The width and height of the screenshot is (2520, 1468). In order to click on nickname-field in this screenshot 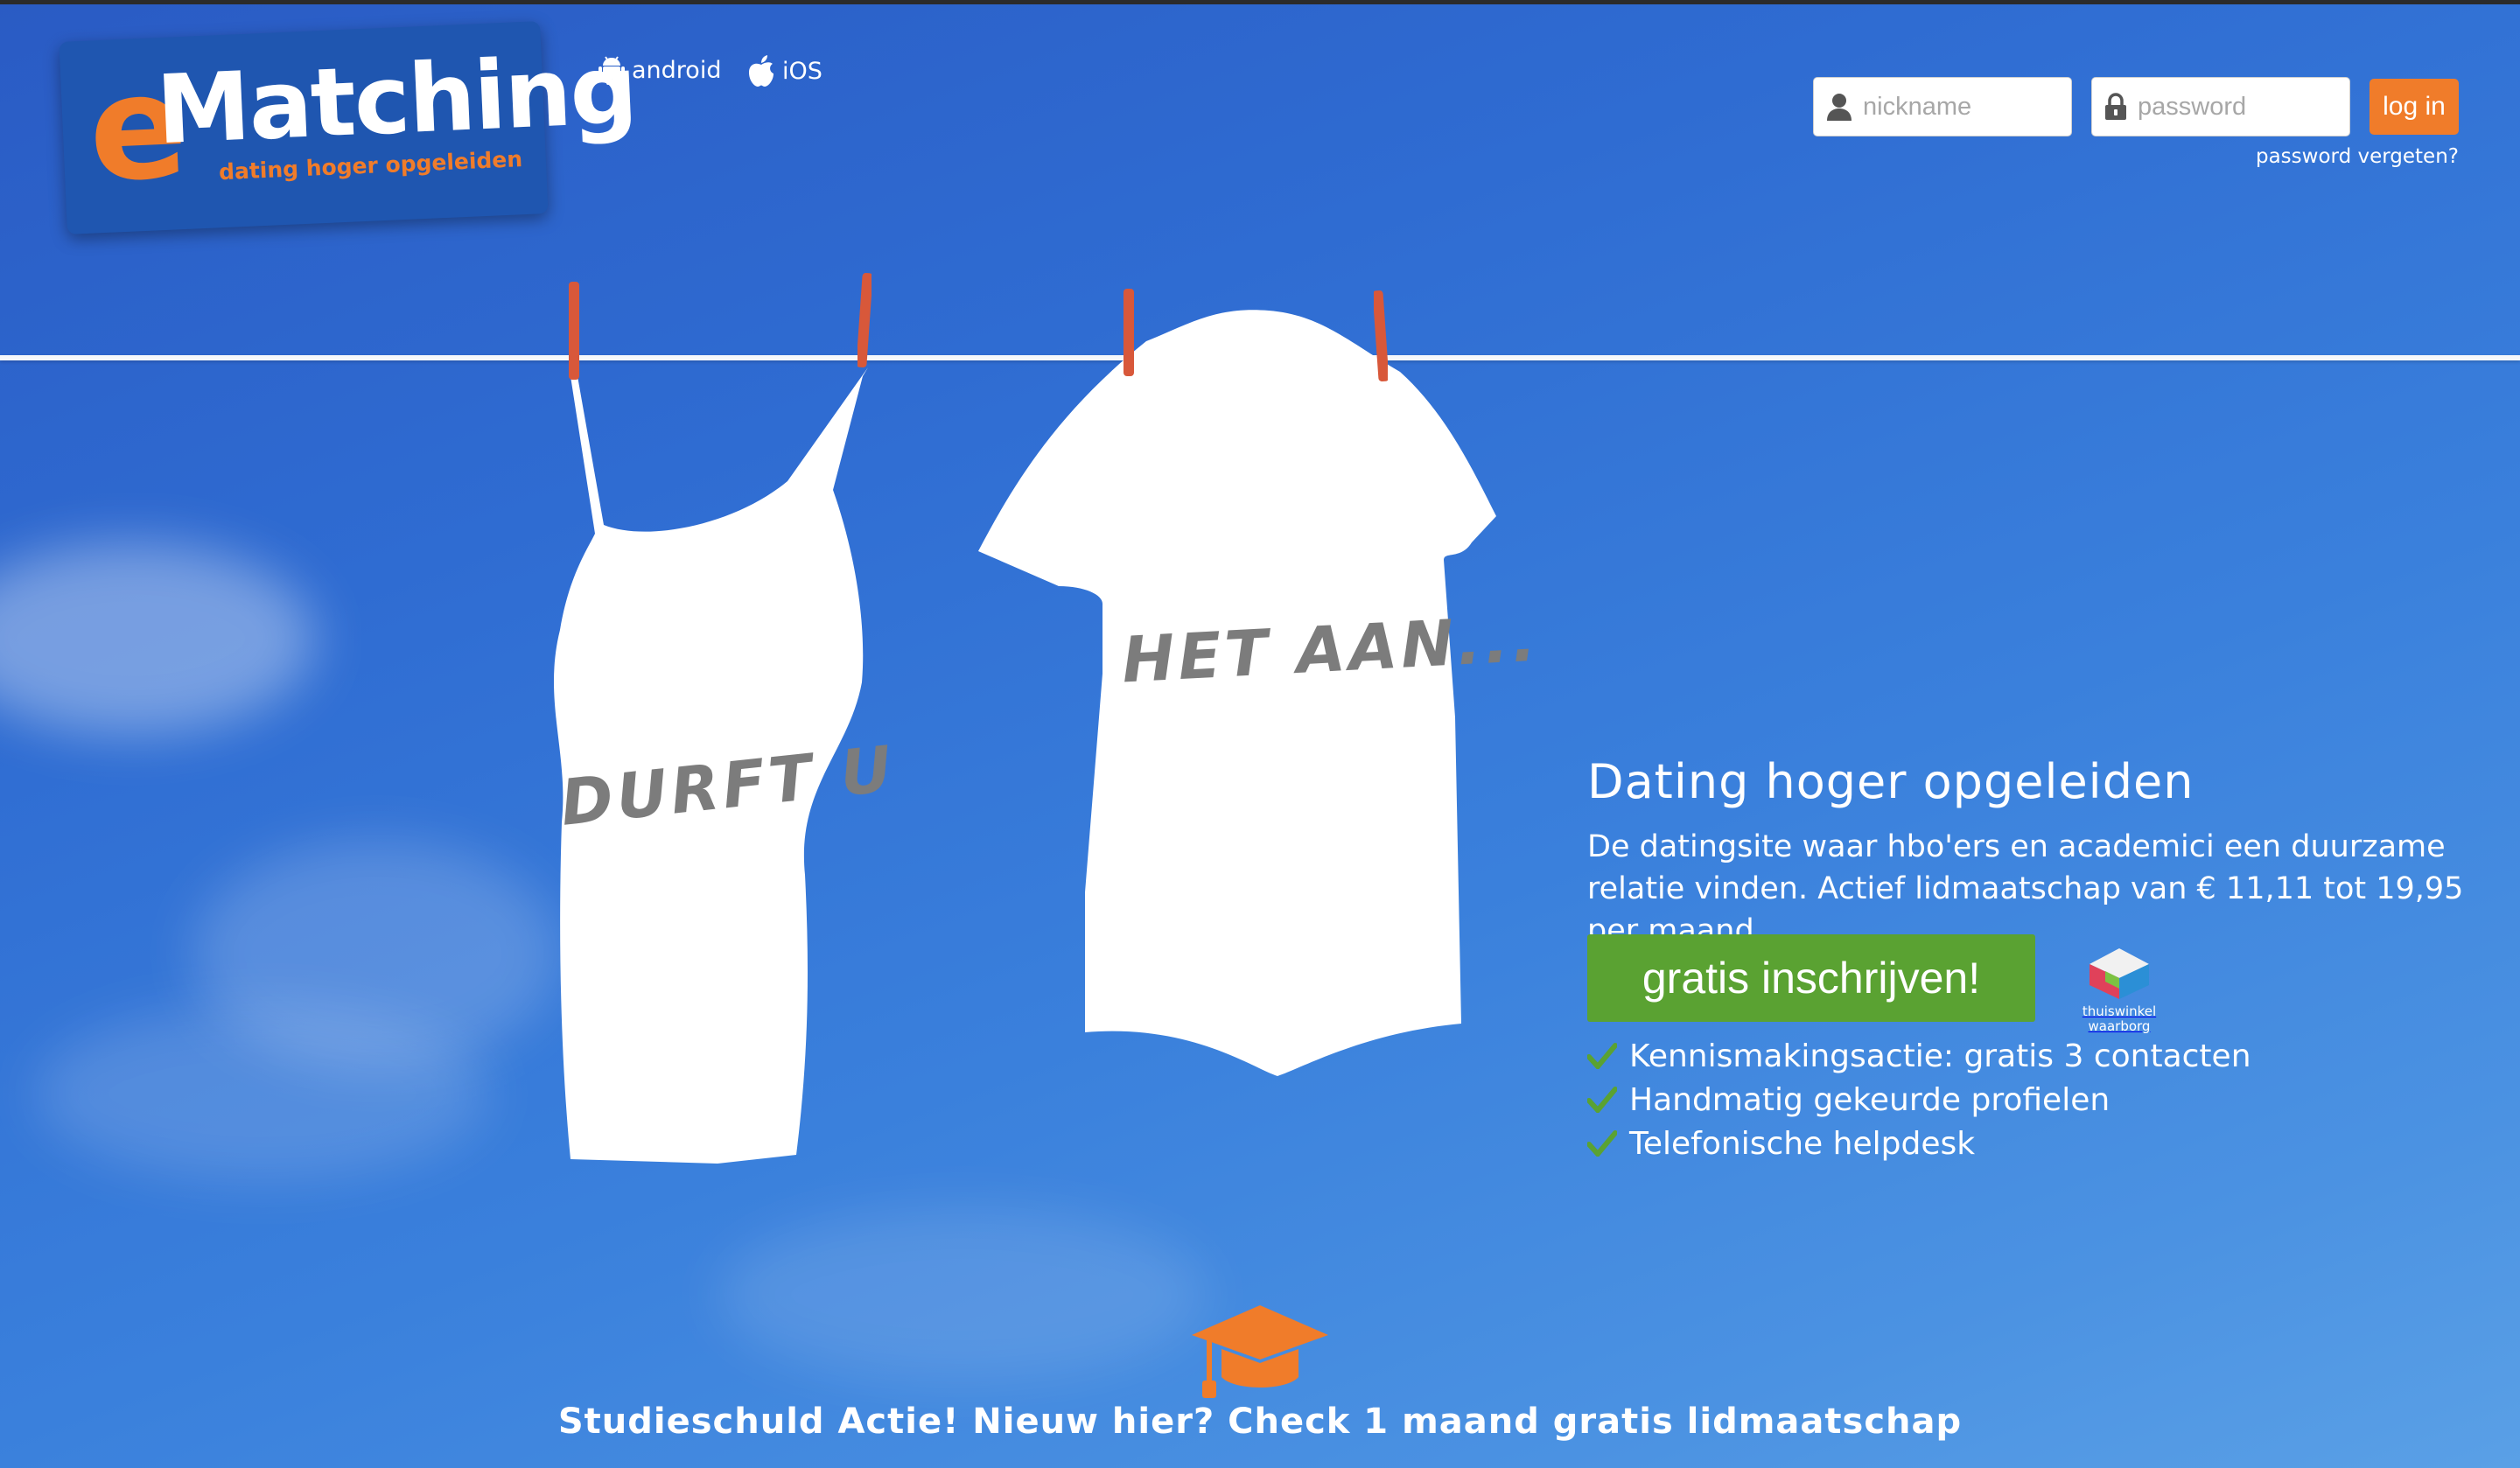, I will do `click(1942, 106)`.